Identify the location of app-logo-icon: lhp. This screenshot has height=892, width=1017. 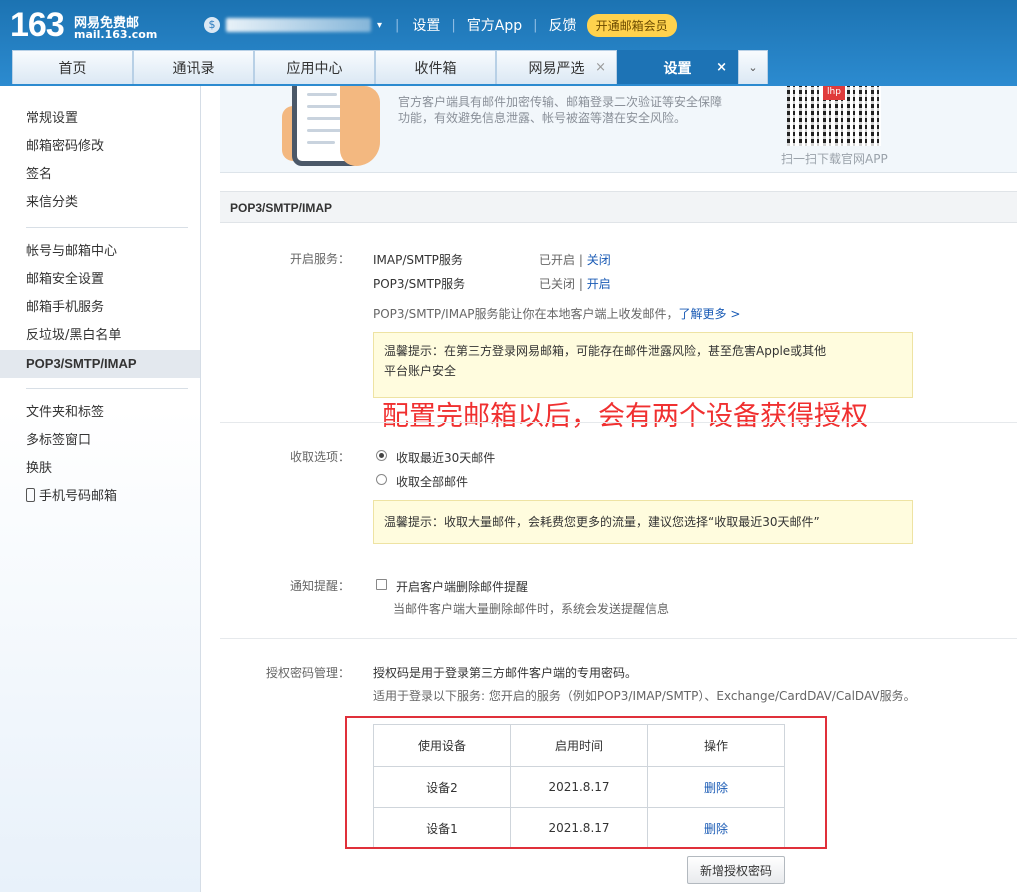
(834, 93).